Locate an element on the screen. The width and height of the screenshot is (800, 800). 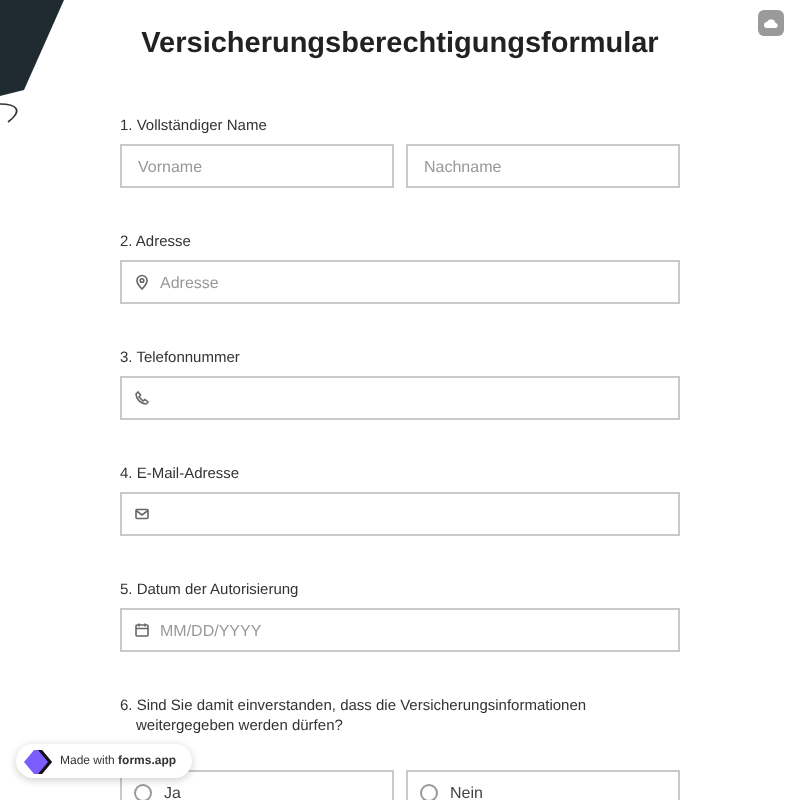
decorative-shape-drawing is located at coordinates (33, 62).